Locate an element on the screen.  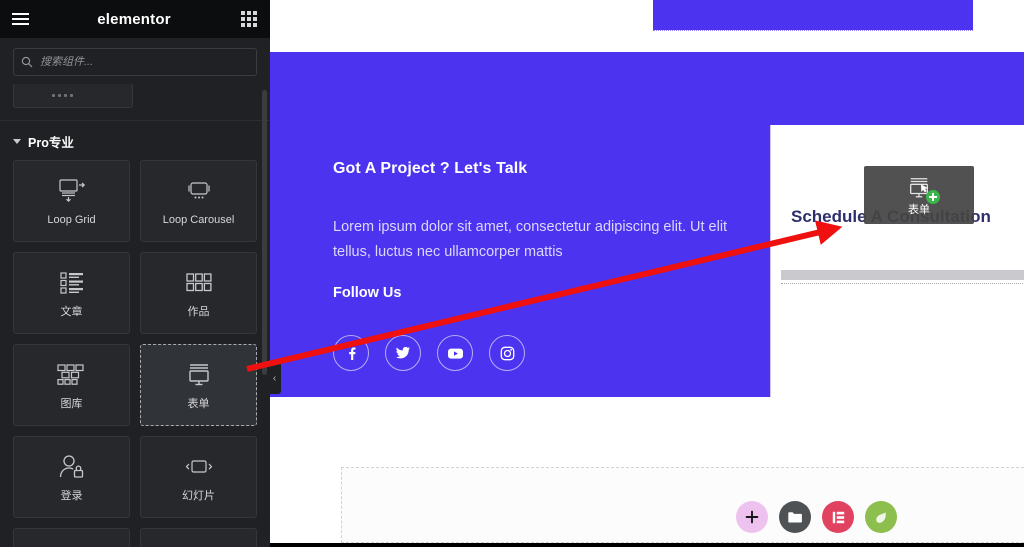
add-element-button is located at coordinates (752, 517).